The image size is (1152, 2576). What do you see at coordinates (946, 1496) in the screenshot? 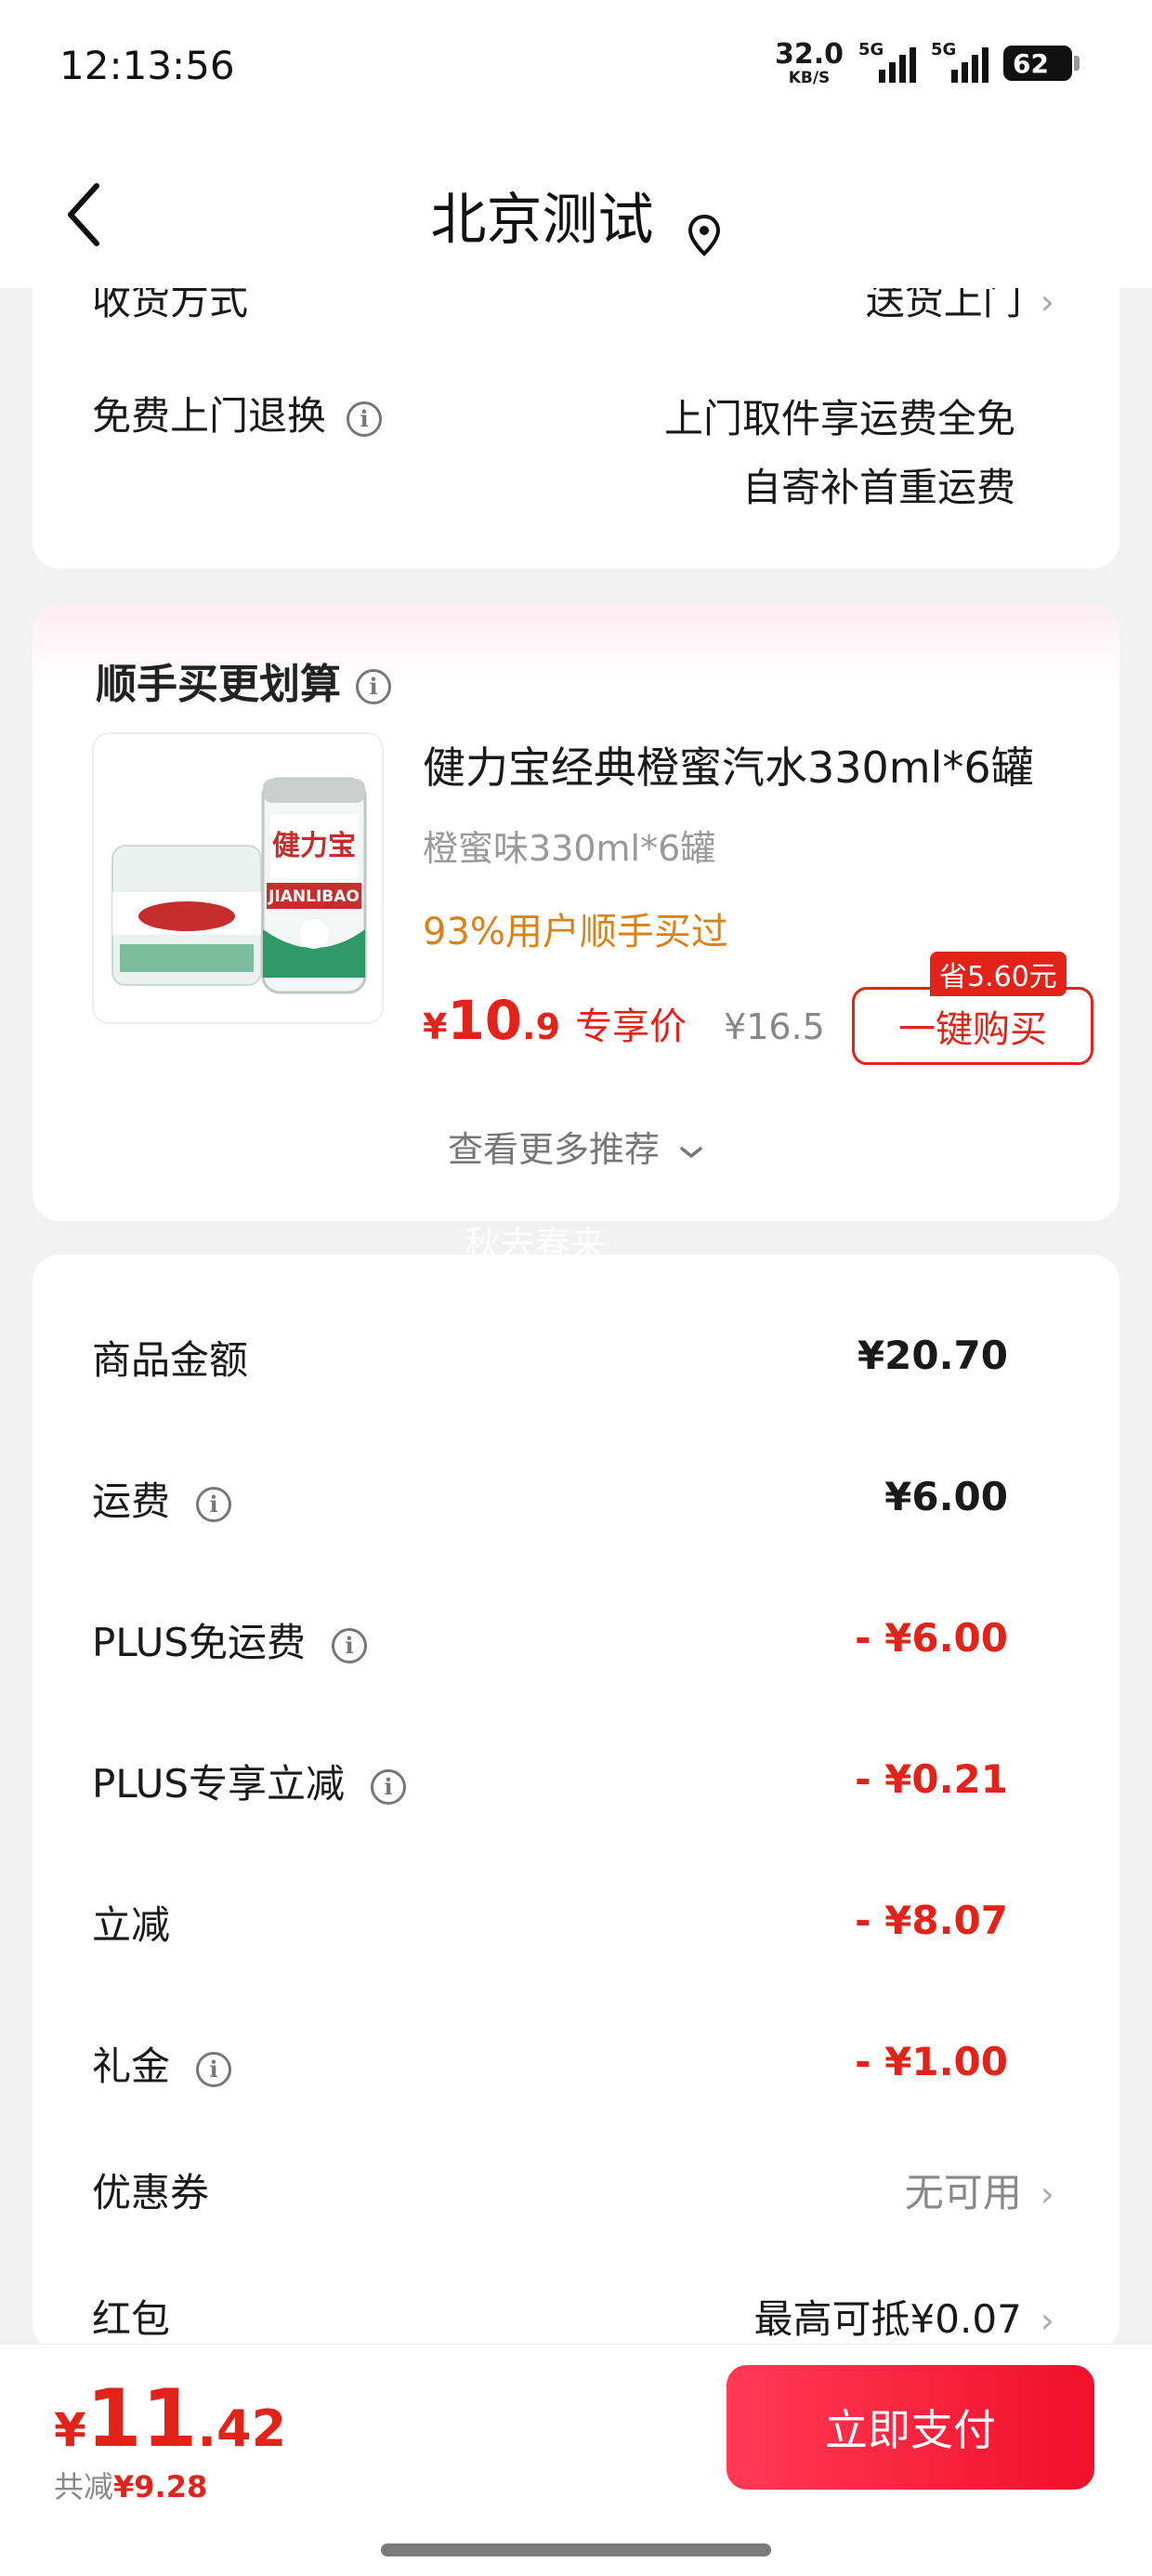
I see `shipping-fee-value: ¥6.00` at bounding box center [946, 1496].